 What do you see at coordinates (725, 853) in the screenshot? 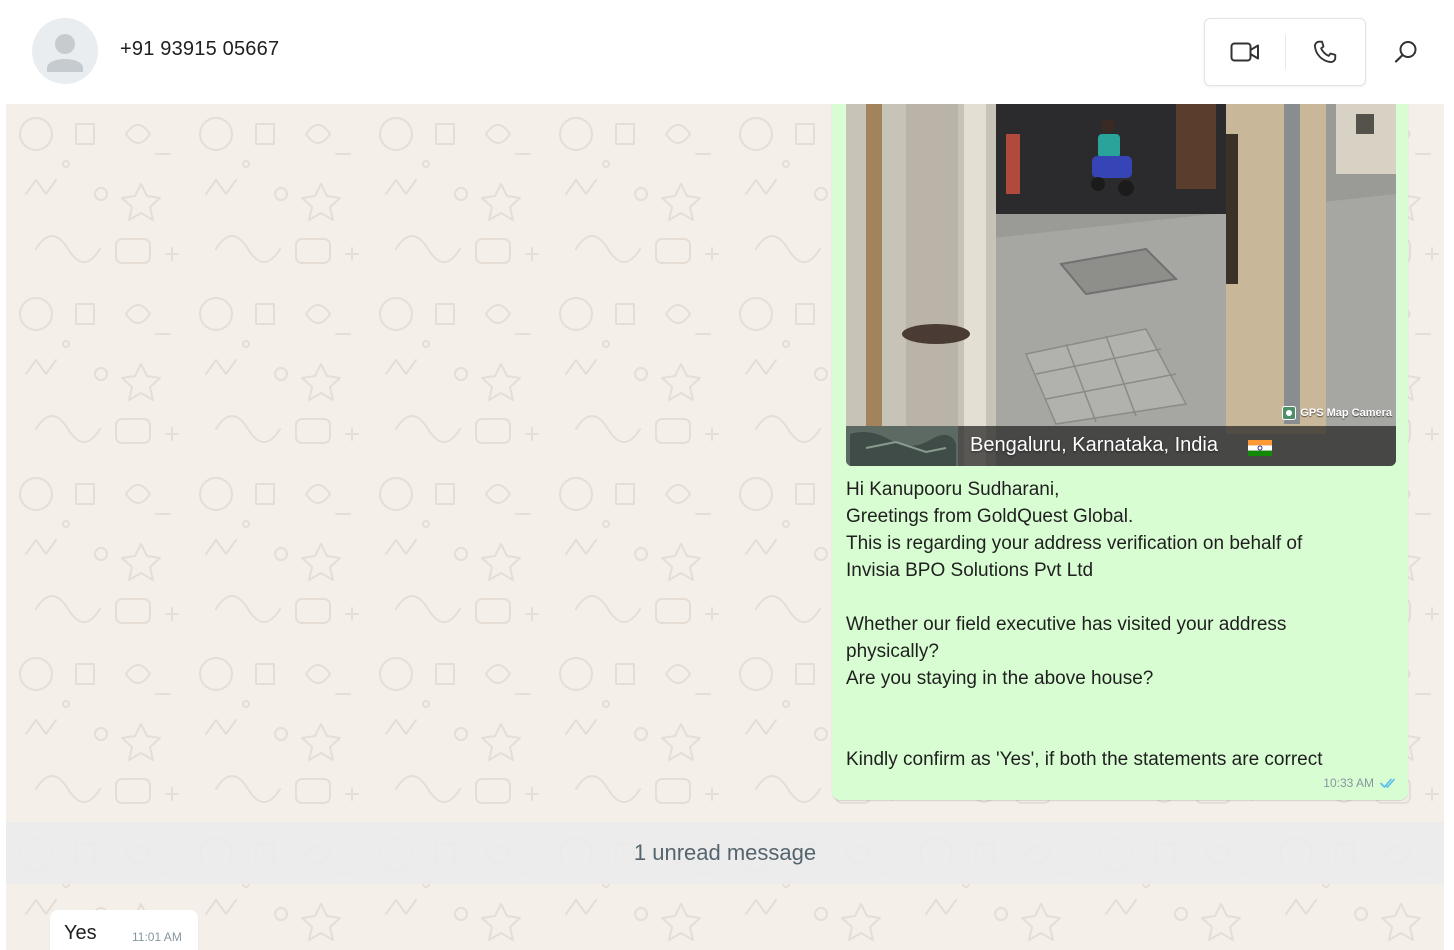
I see `unread-messages-banner: 1 unread message` at bounding box center [725, 853].